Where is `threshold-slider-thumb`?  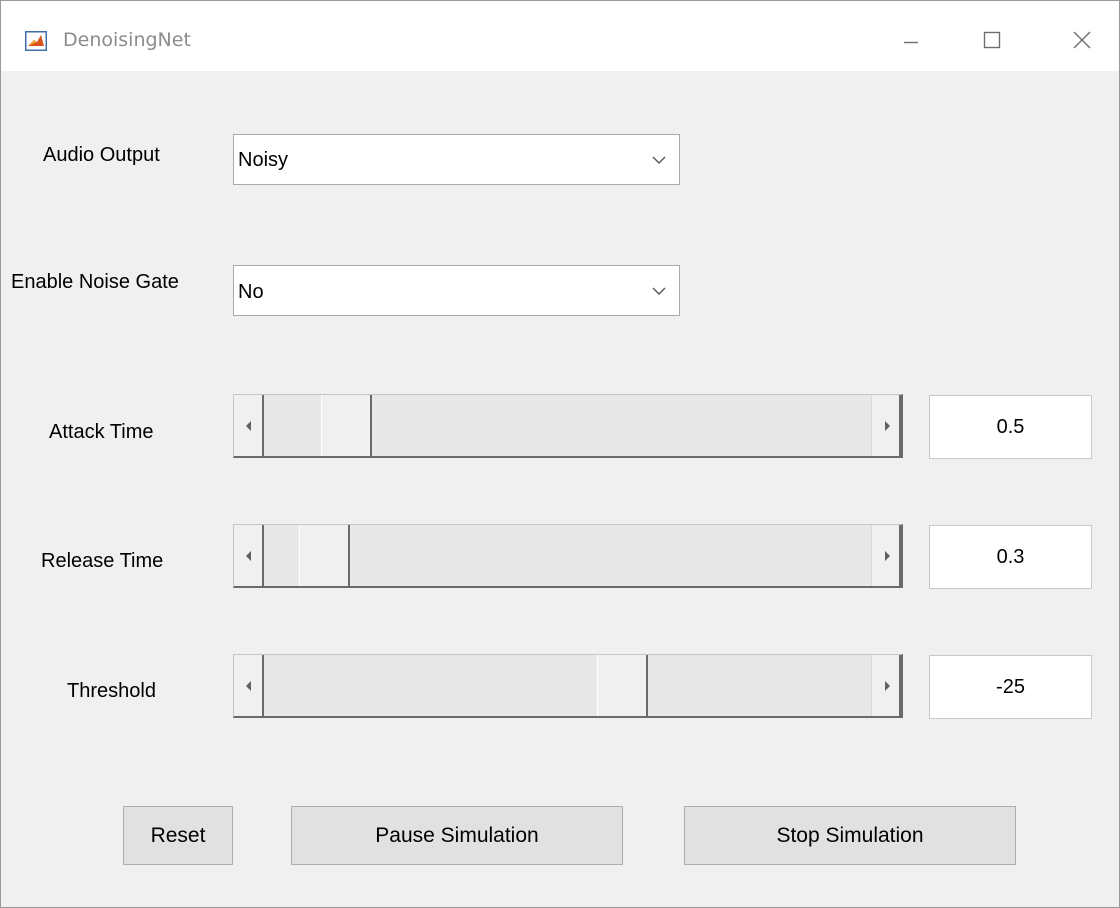 threshold-slider-thumb is located at coordinates (623, 685).